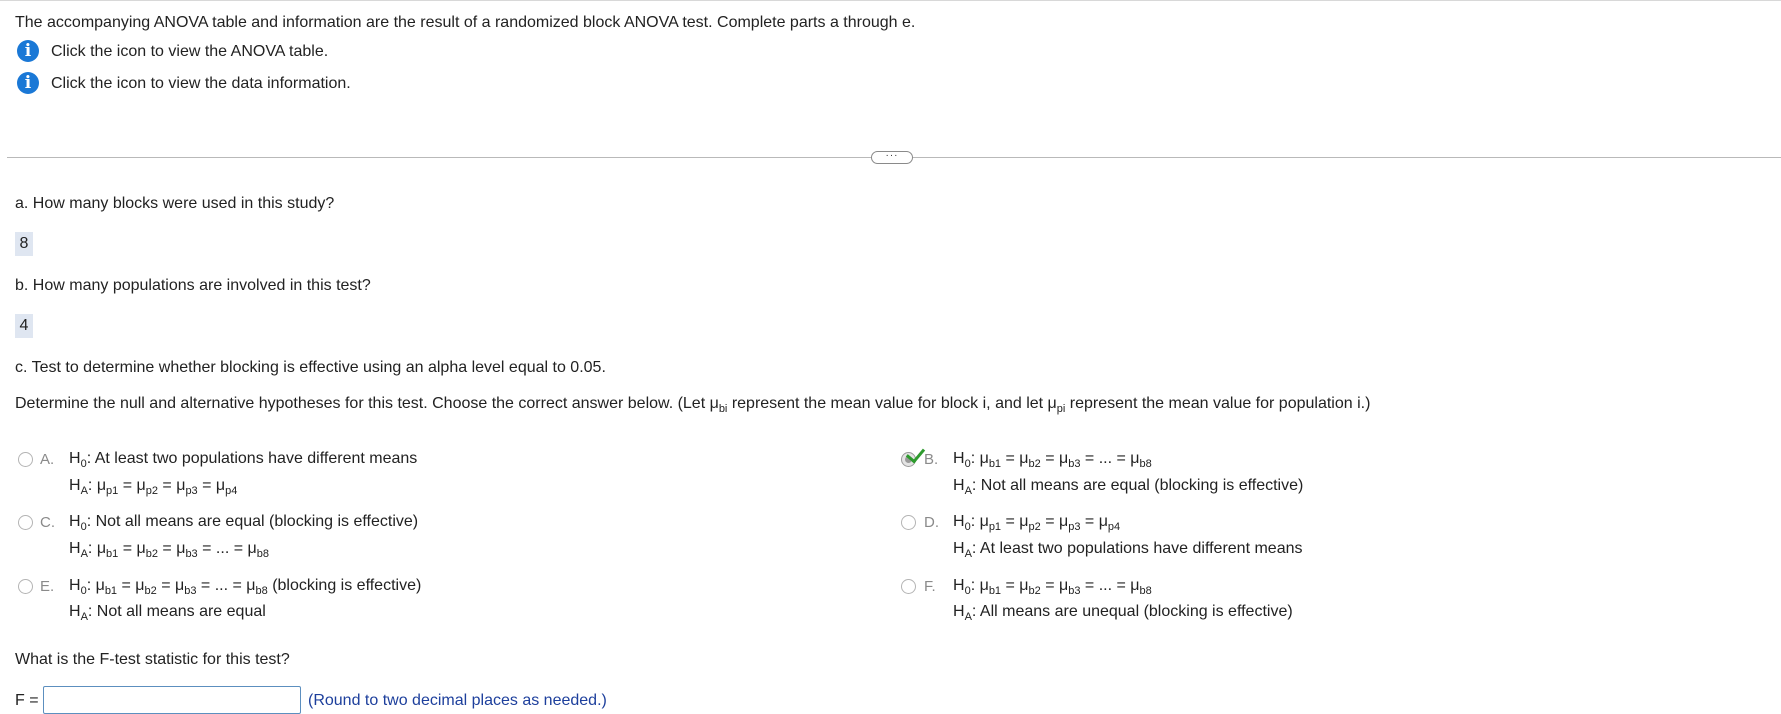  What do you see at coordinates (25, 522) in the screenshot?
I see `option-c-radio` at bounding box center [25, 522].